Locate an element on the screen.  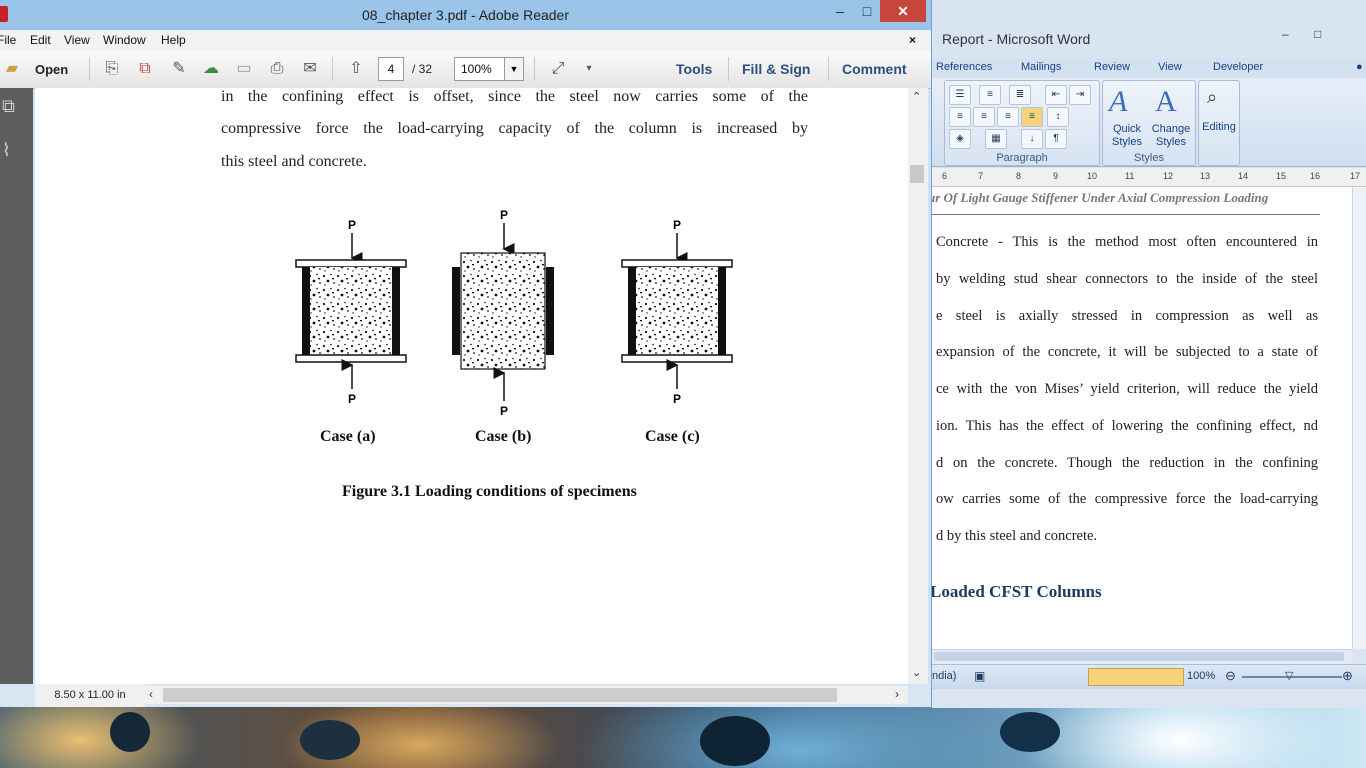
ruler-mark: 10 is located at coordinates (1092, 176).